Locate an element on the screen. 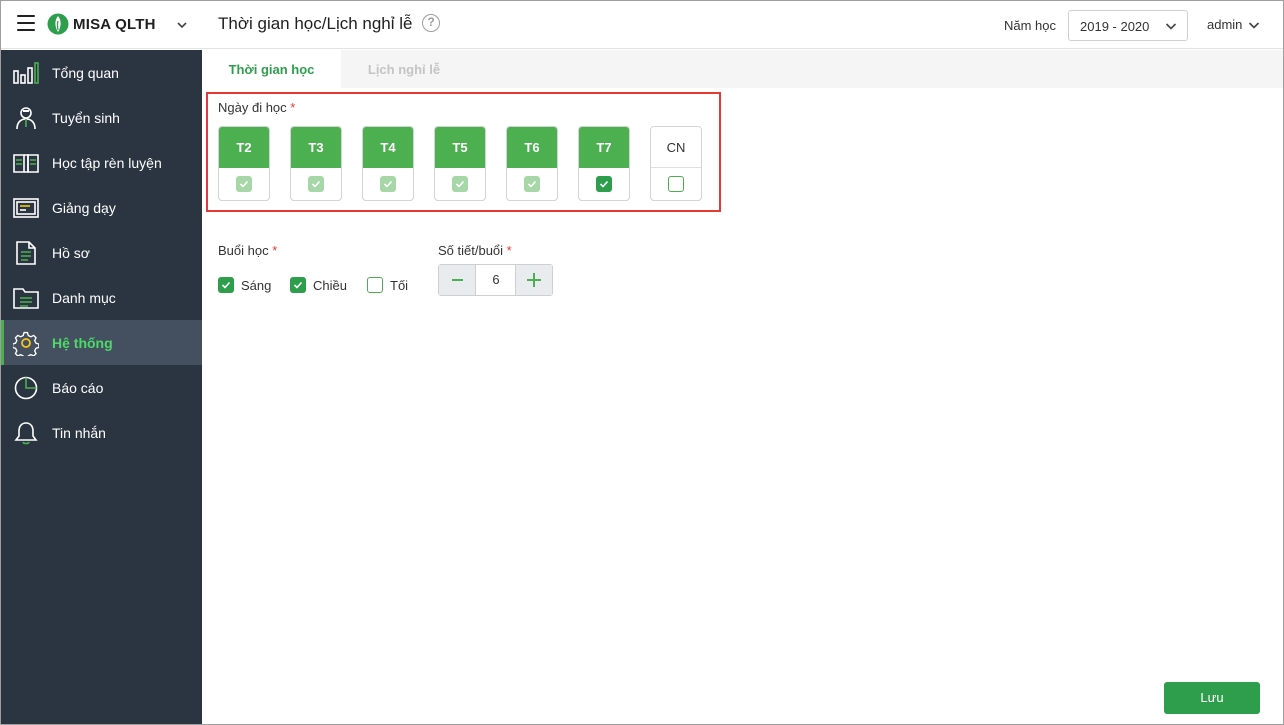 This screenshot has width=1284, height=725. periods-value: 6 is located at coordinates (496, 279).